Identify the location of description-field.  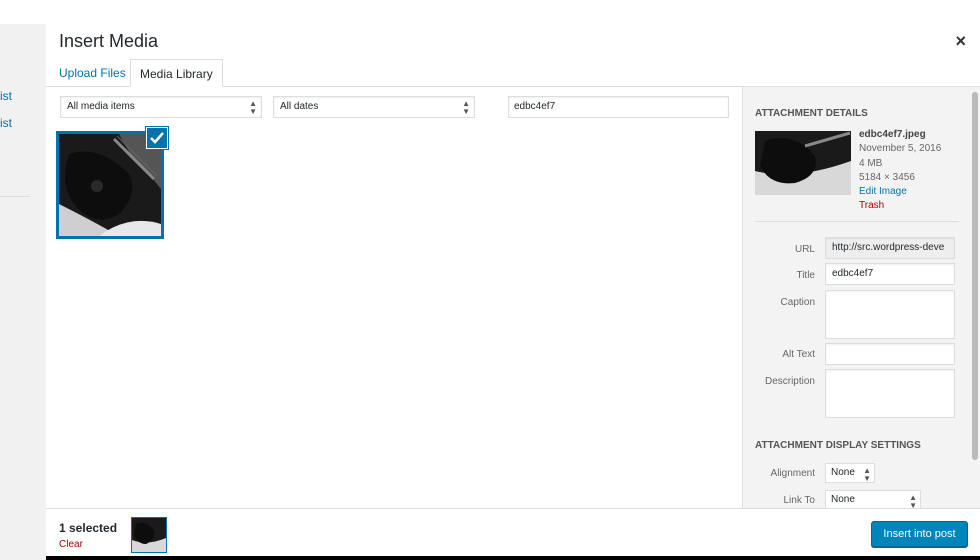
(890, 393).